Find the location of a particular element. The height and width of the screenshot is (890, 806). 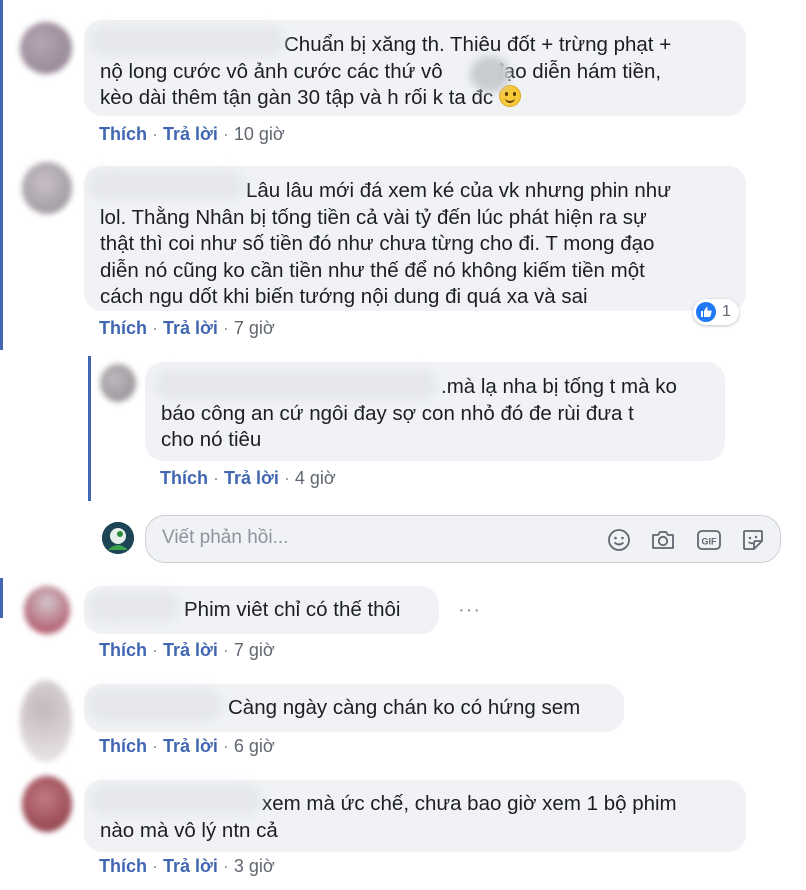

reply-composer: GIF is located at coordinates (463, 539).